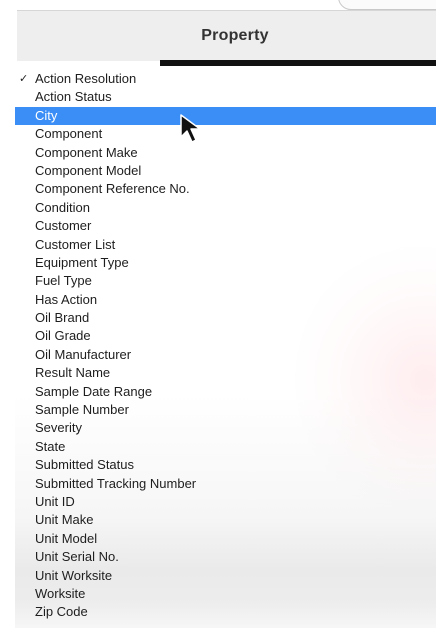  Describe the element at coordinates (66, 299) in the screenshot. I see `property-option-label: Has Action` at that location.